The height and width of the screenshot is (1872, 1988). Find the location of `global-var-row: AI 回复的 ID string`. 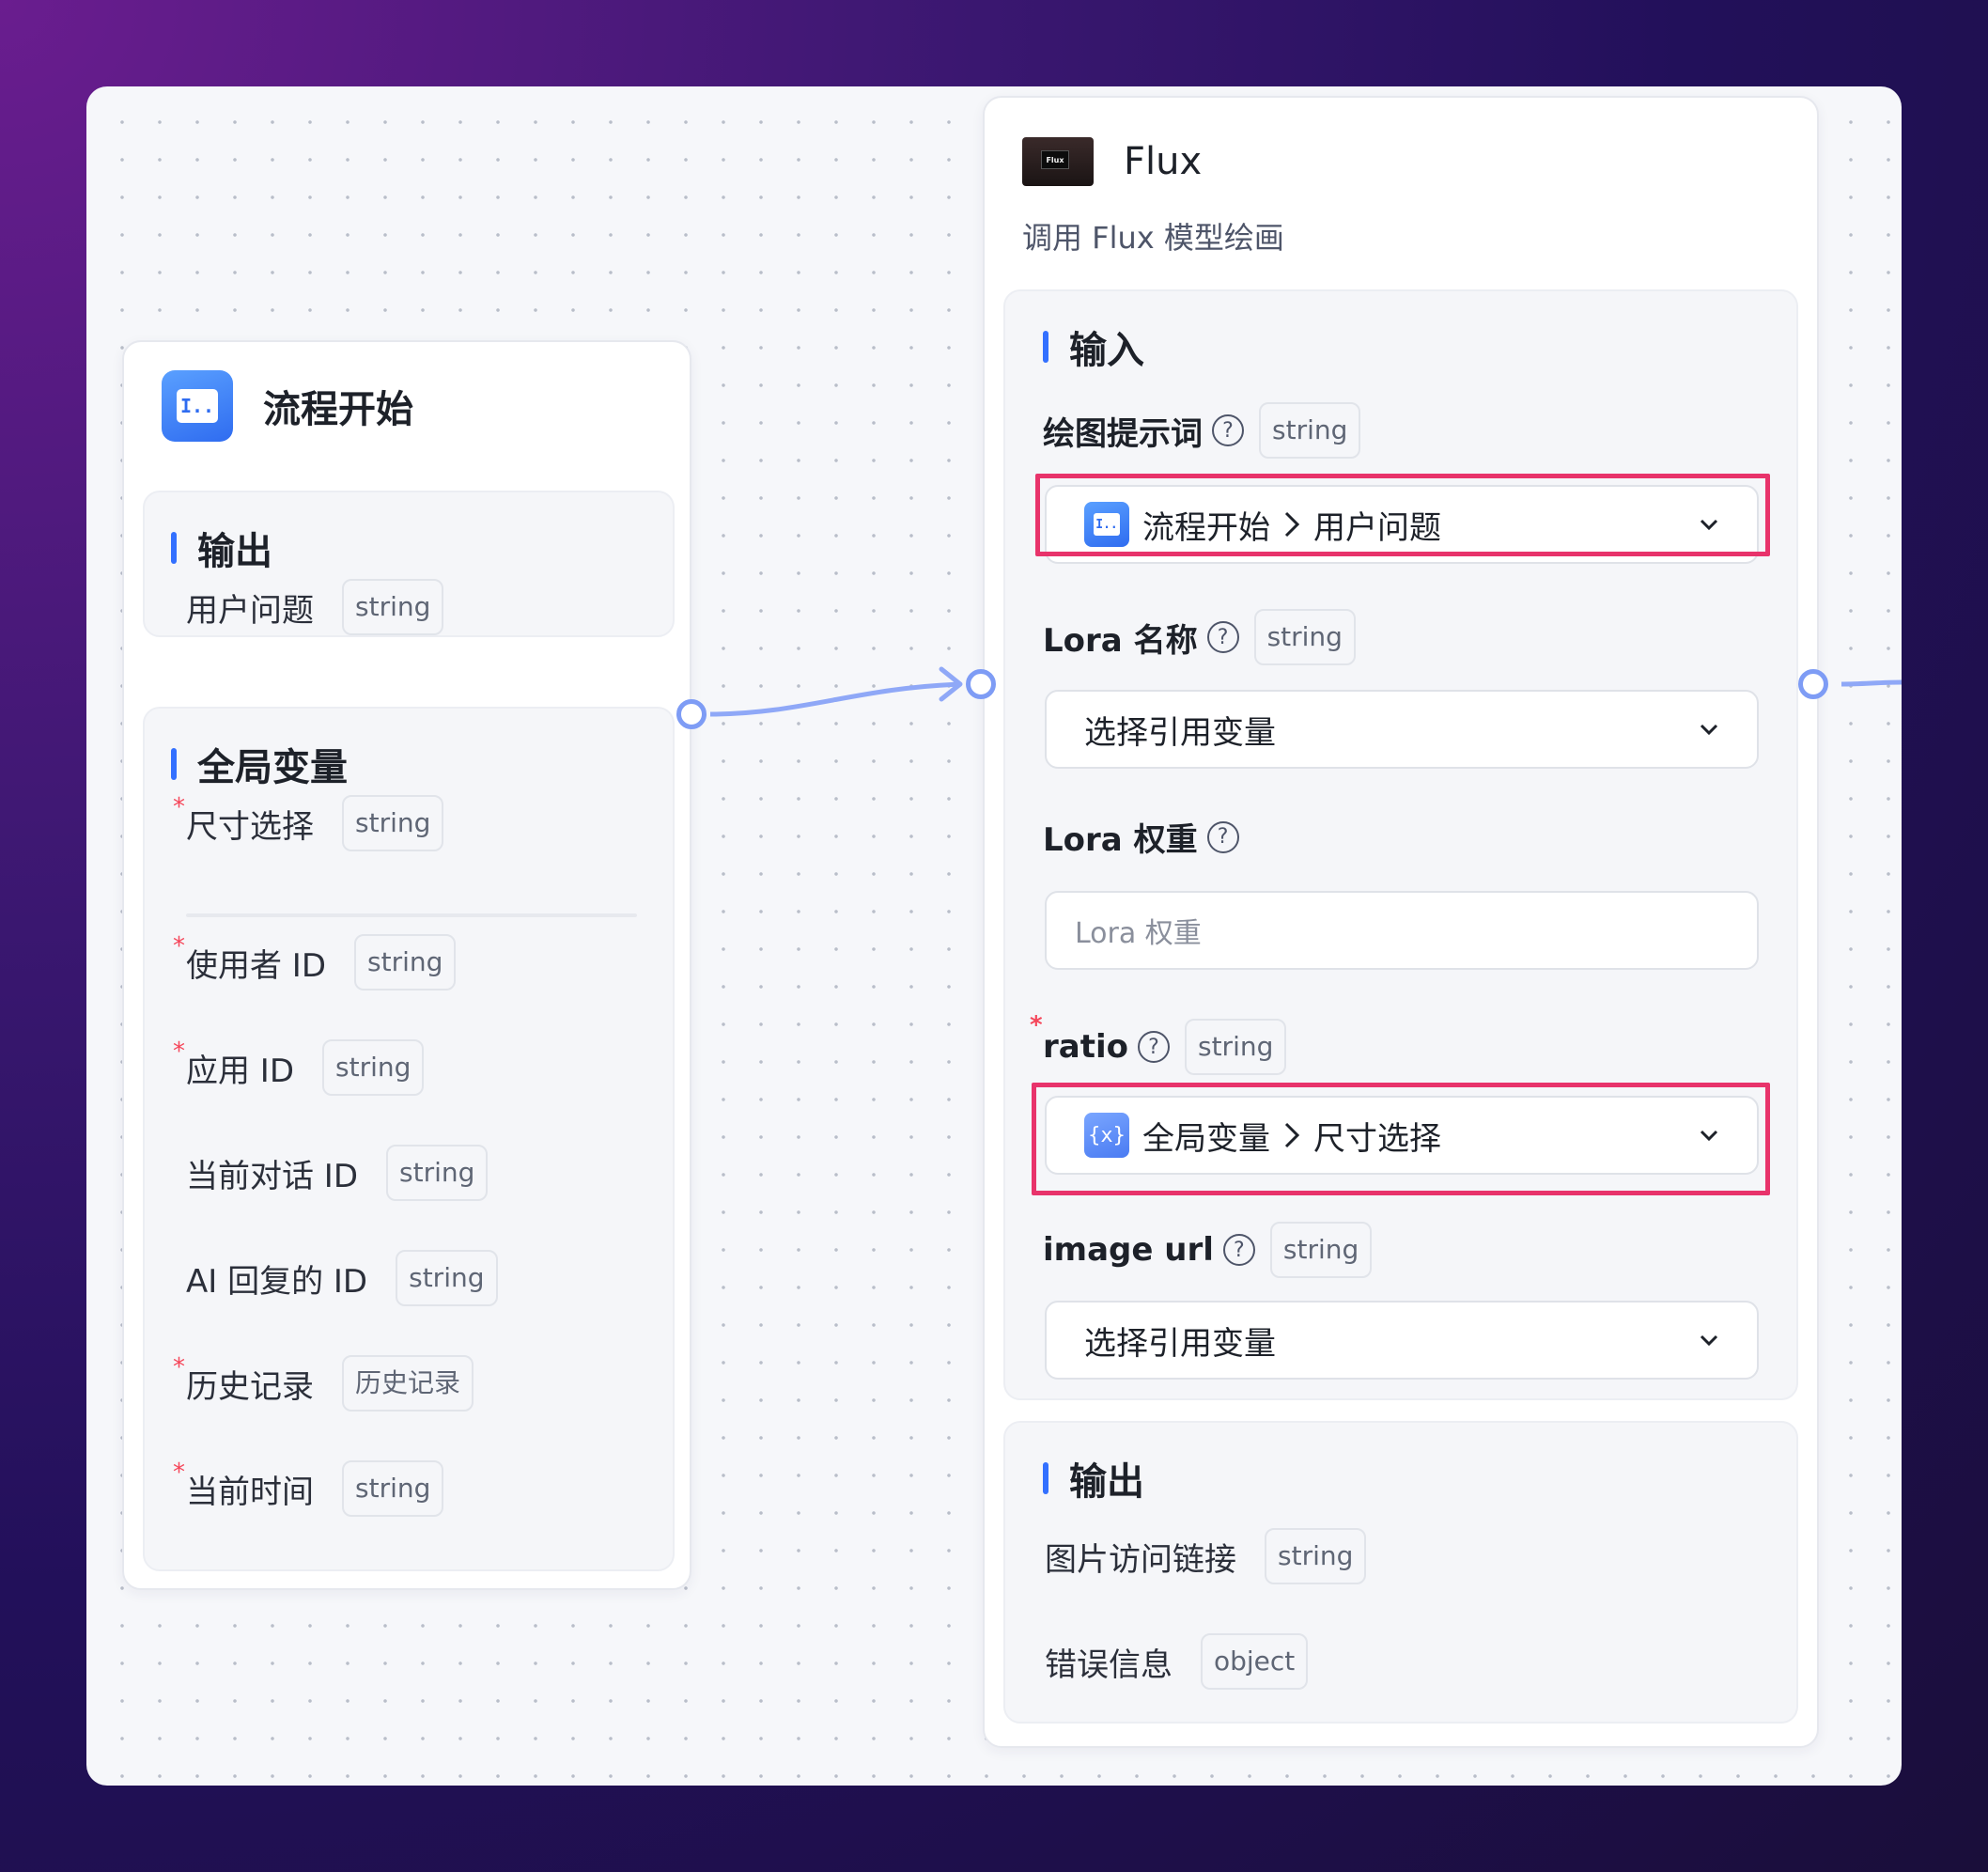

global-var-row: AI 回复的 ID string is located at coordinates (342, 1278).